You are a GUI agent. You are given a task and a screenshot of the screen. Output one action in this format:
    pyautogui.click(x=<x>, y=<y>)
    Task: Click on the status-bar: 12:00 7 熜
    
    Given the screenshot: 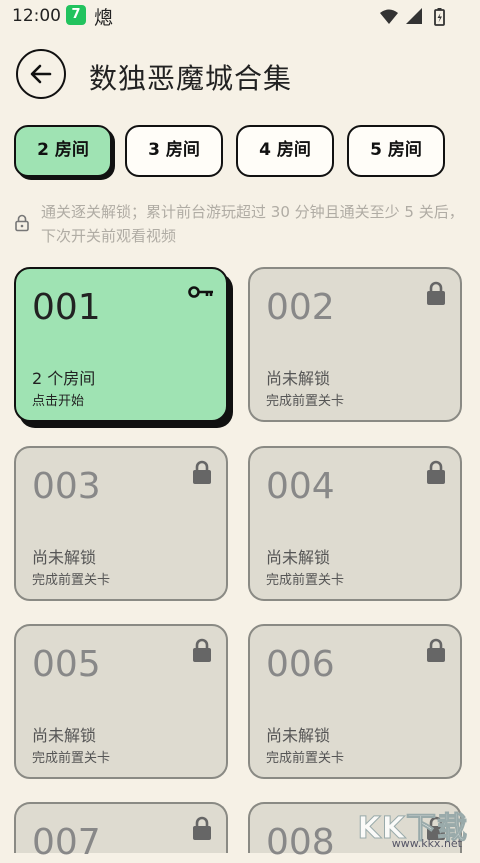 What is the action you would take?
    pyautogui.click(x=240, y=16)
    